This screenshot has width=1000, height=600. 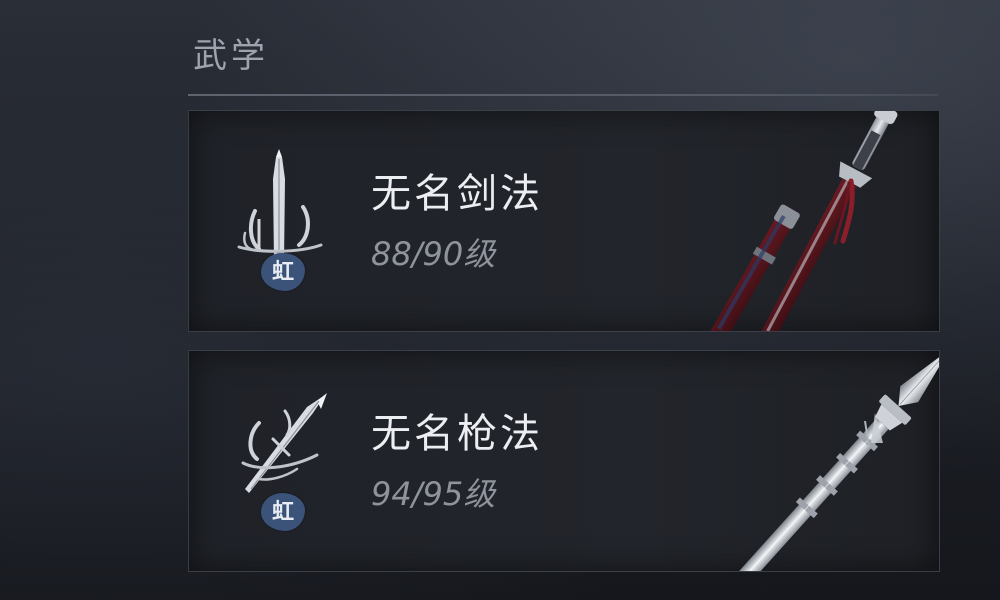 I want to click on skill-level: 94/95级, so click(x=433, y=494).